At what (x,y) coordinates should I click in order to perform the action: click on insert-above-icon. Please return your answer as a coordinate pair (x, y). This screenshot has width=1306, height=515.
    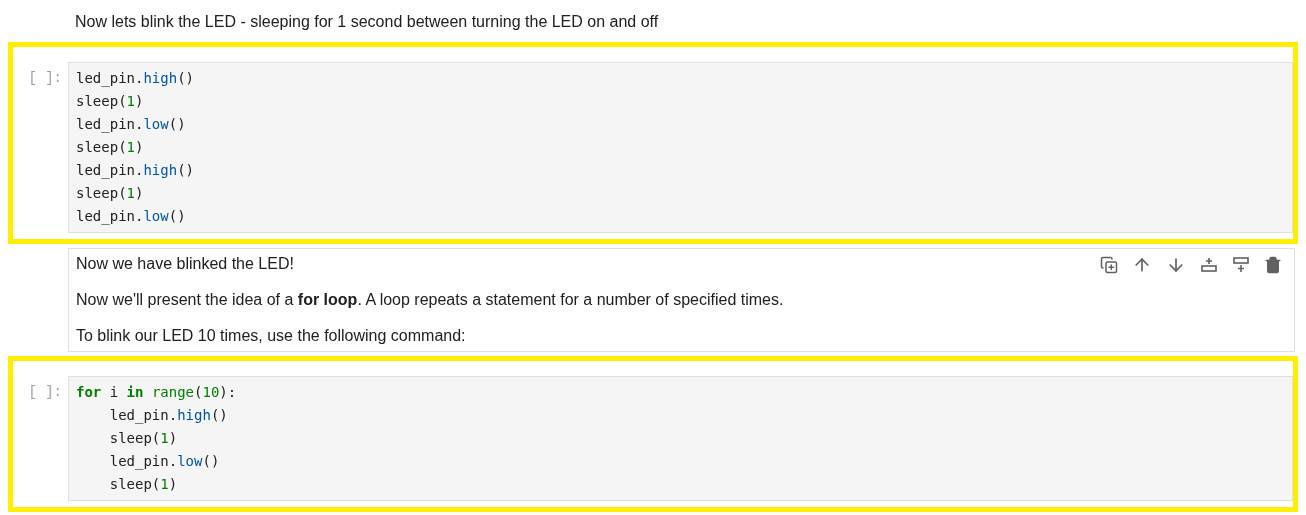
    Looking at the image, I should click on (1209, 265).